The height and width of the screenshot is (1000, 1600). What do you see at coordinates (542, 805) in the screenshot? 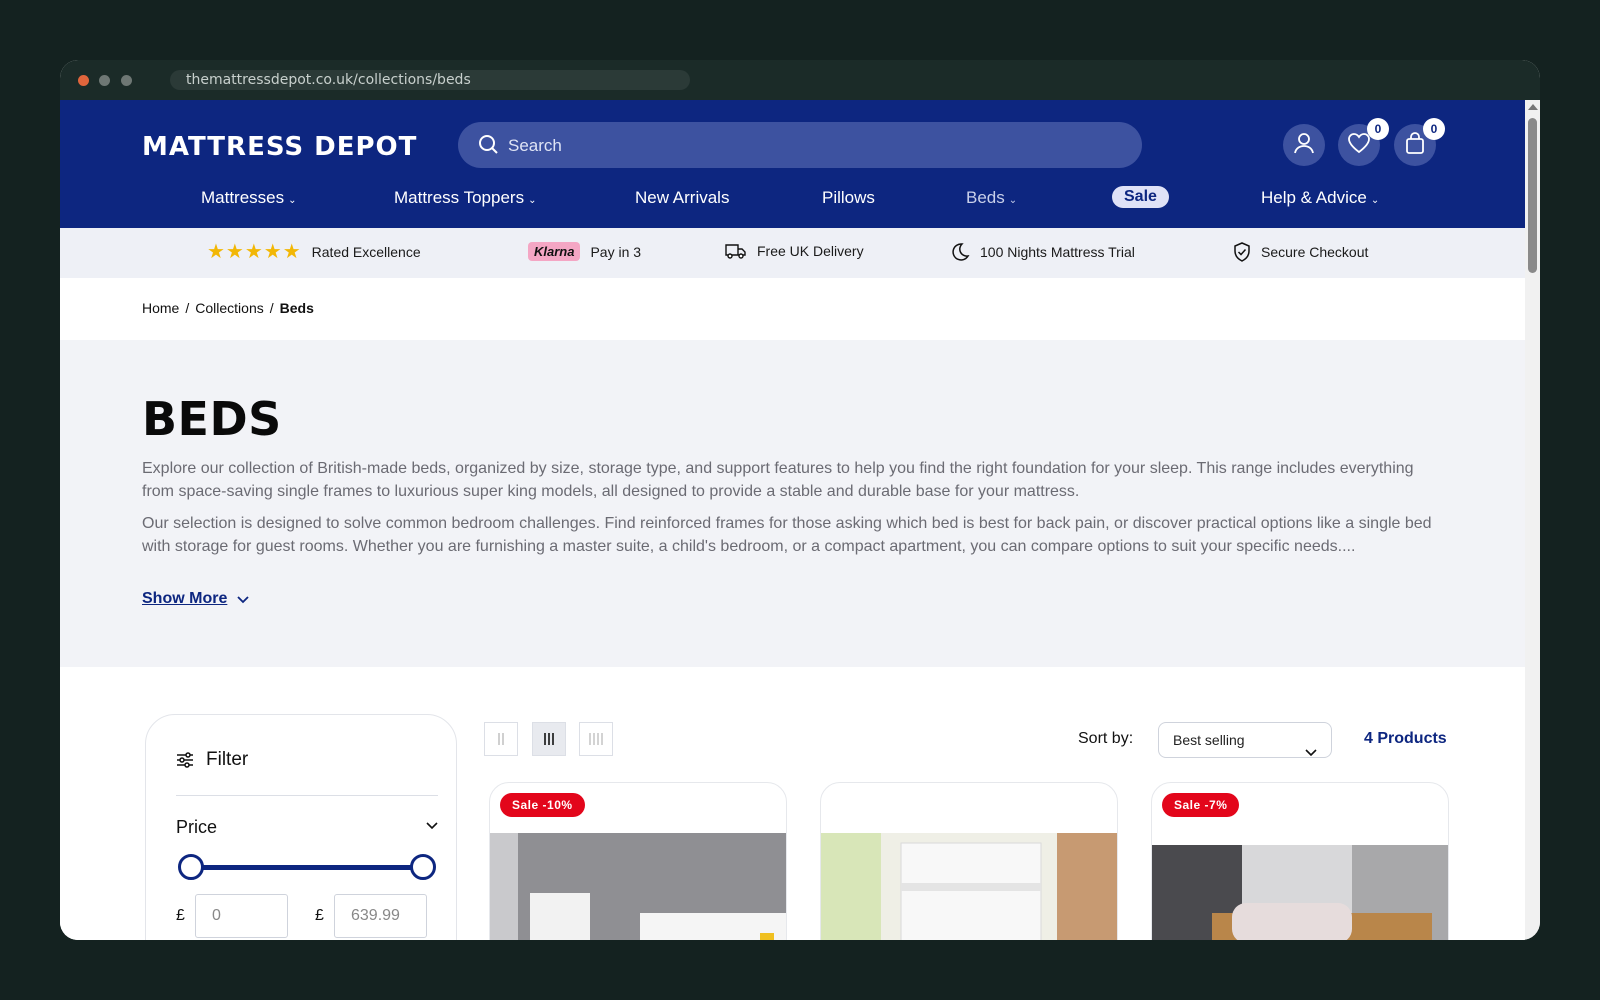
I see `sale-badge: Sale -10%` at bounding box center [542, 805].